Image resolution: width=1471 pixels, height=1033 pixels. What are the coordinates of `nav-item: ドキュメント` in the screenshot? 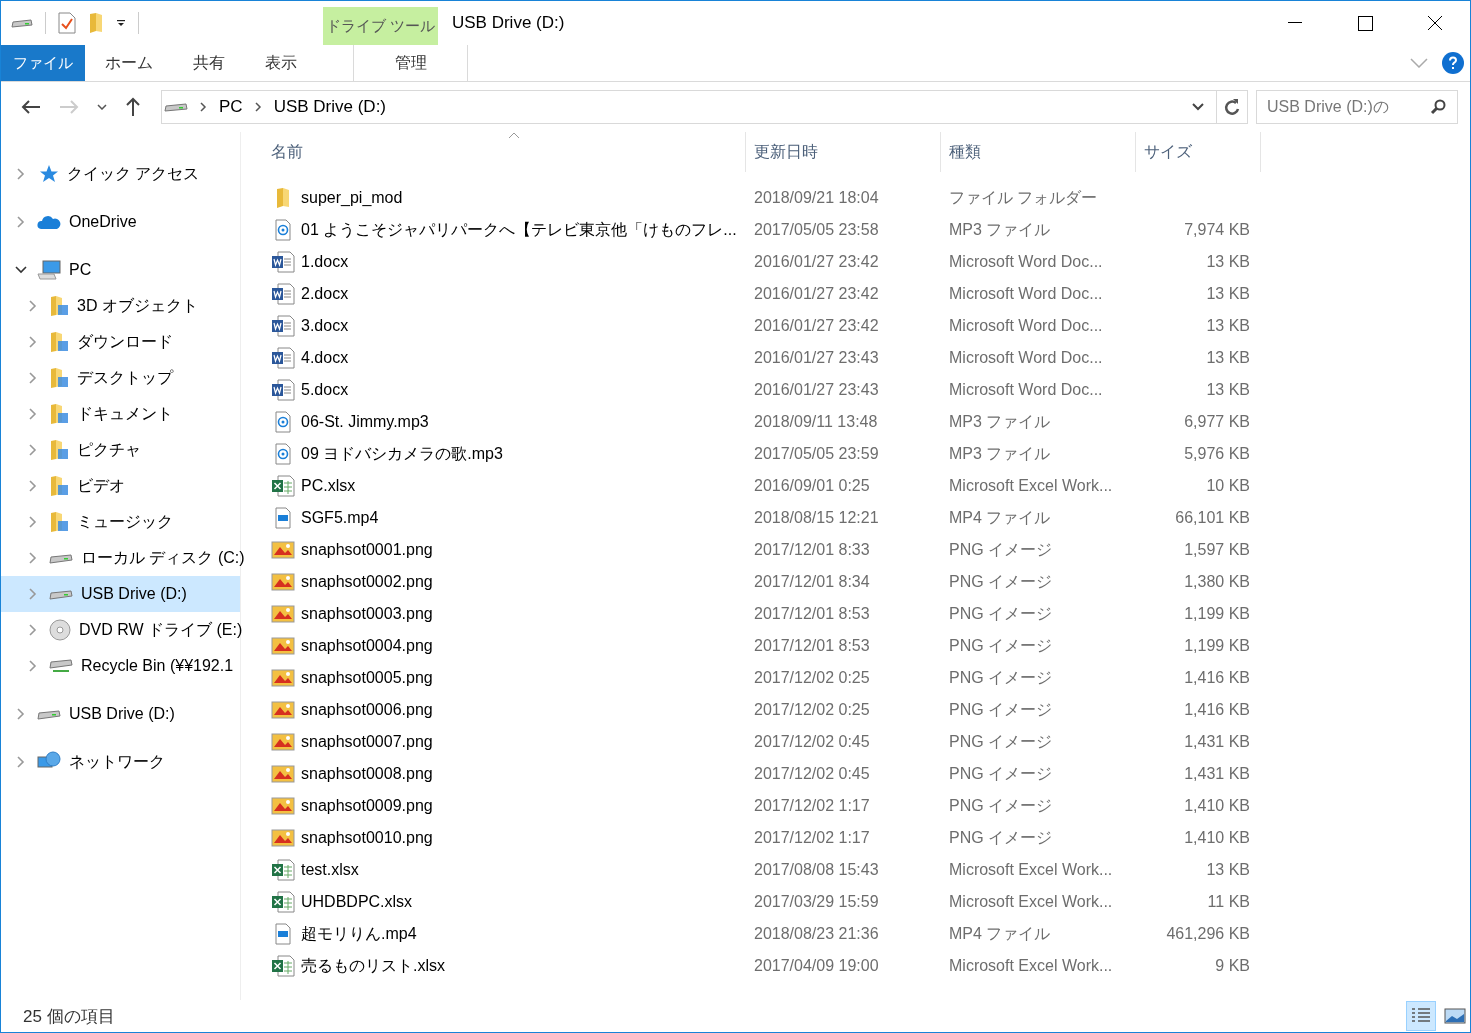 It's located at (120, 414).